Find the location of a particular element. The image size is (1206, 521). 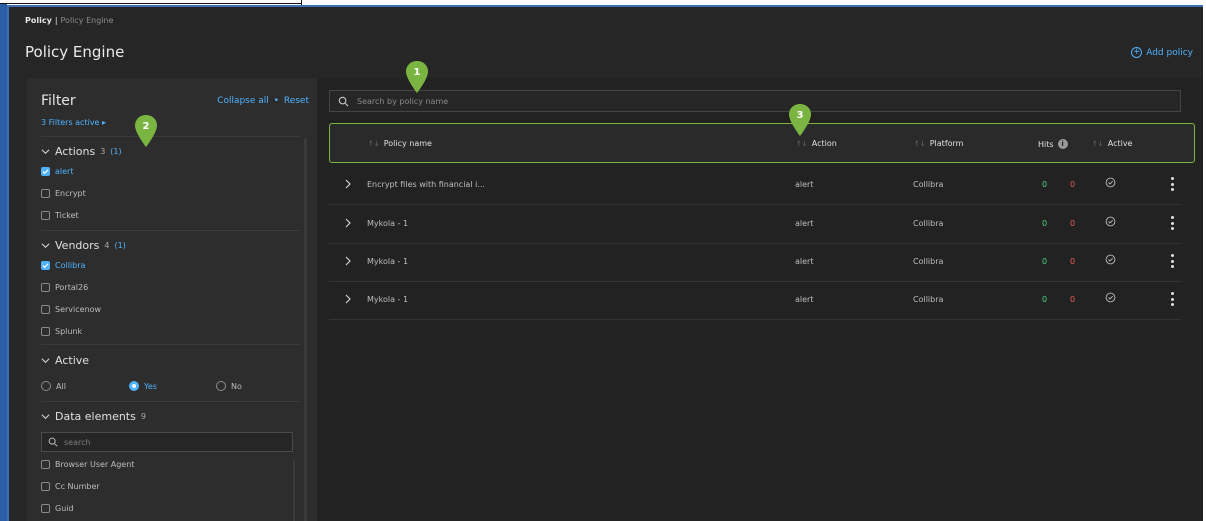

column-header-policy-name: ↑↓ Policy name is located at coordinates (400, 143).